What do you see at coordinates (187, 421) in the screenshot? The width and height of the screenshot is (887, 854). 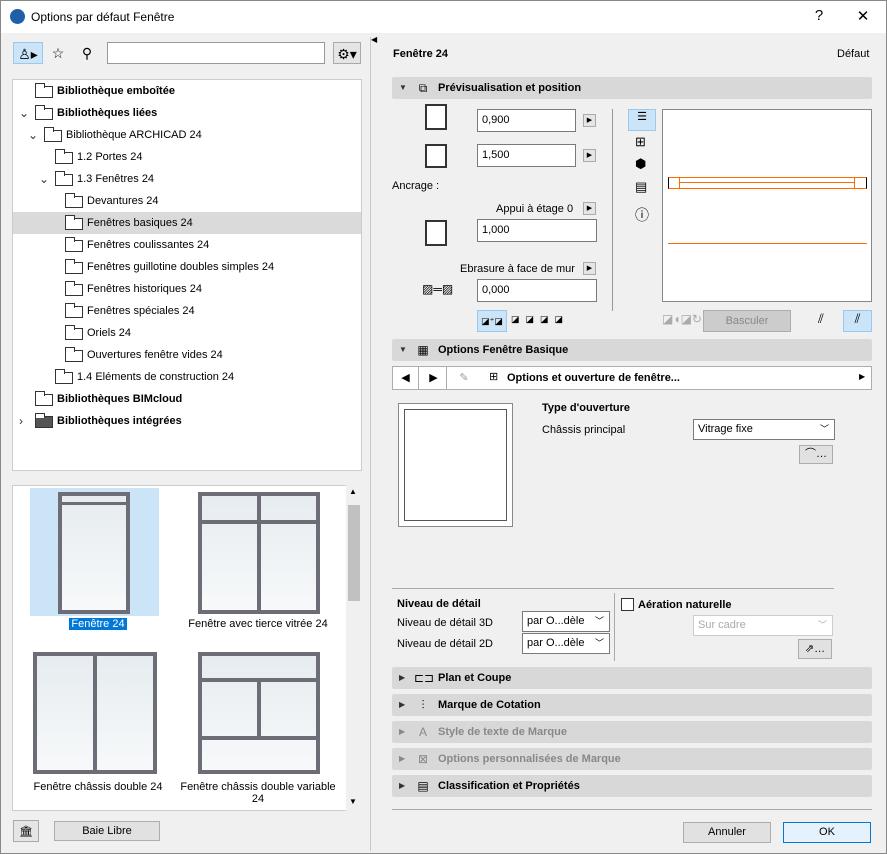 I see `tree-item: › Bibliothèques intégrées` at bounding box center [187, 421].